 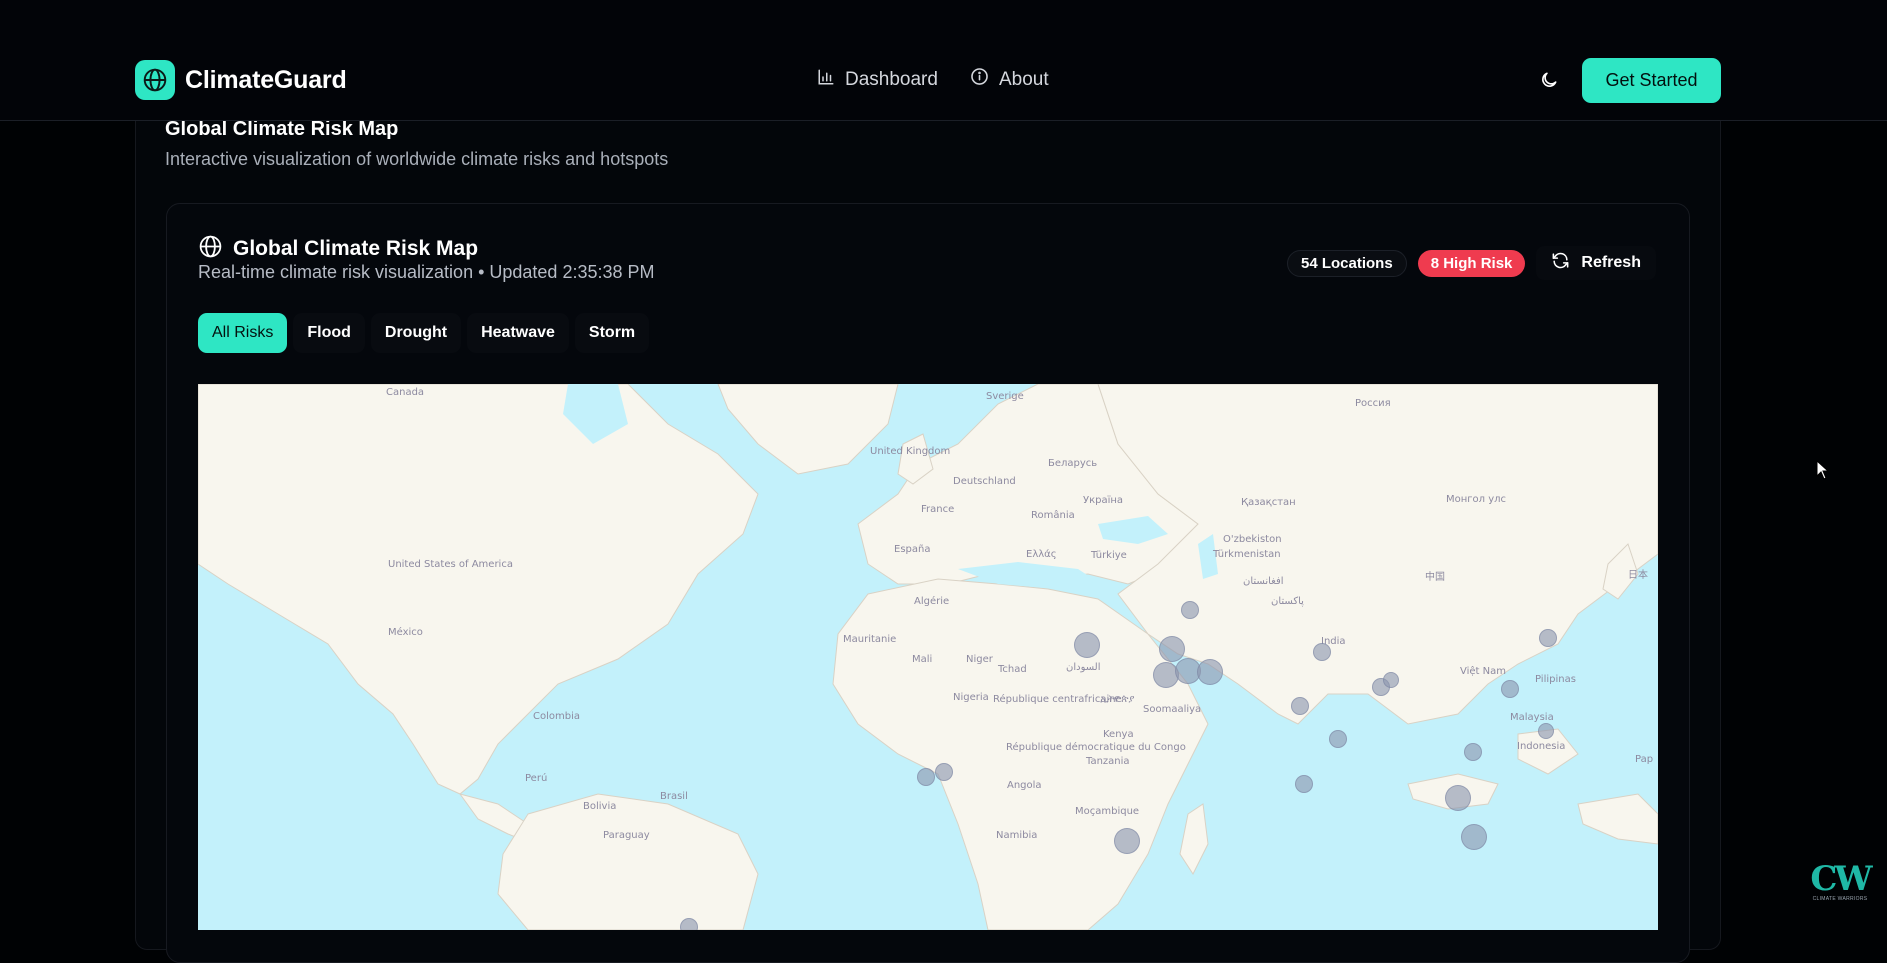 I want to click on map-label: Tchad, so click(x=1012, y=669).